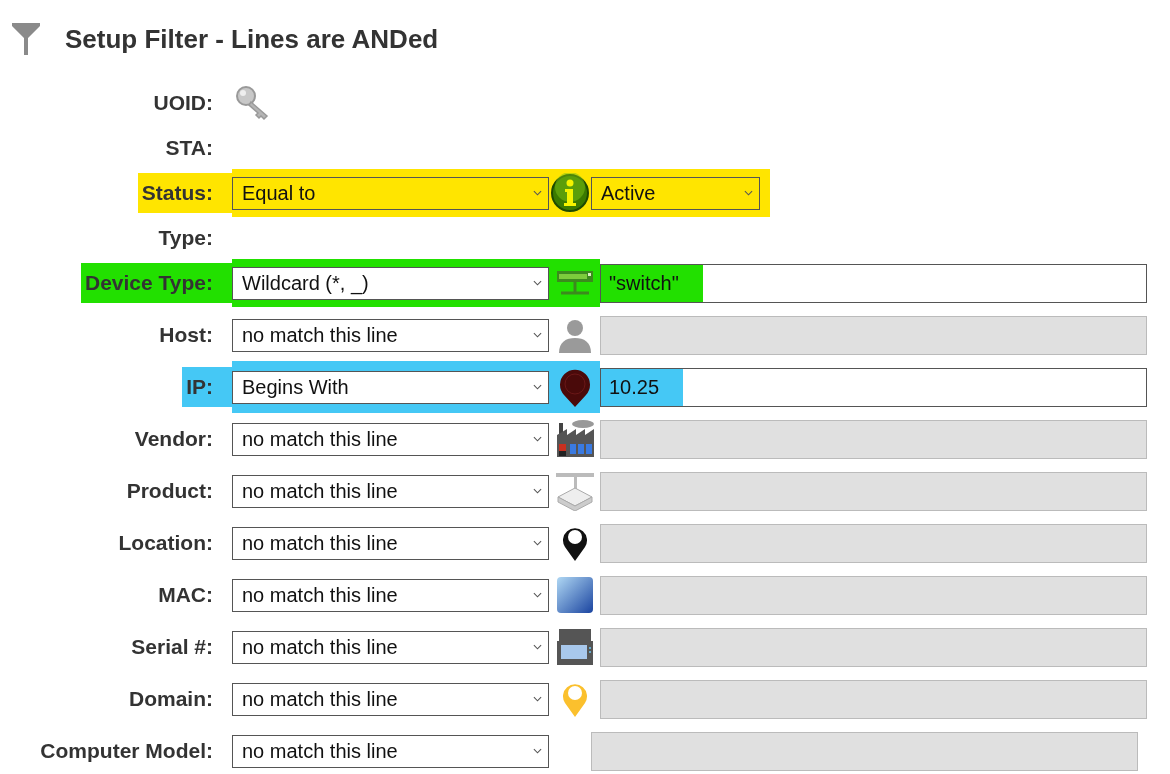 The height and width of the screenshot is (774, 1170). Describe the element at coordinates (185, 238) in the screenshot. I see `field-label: Type:` at that location.